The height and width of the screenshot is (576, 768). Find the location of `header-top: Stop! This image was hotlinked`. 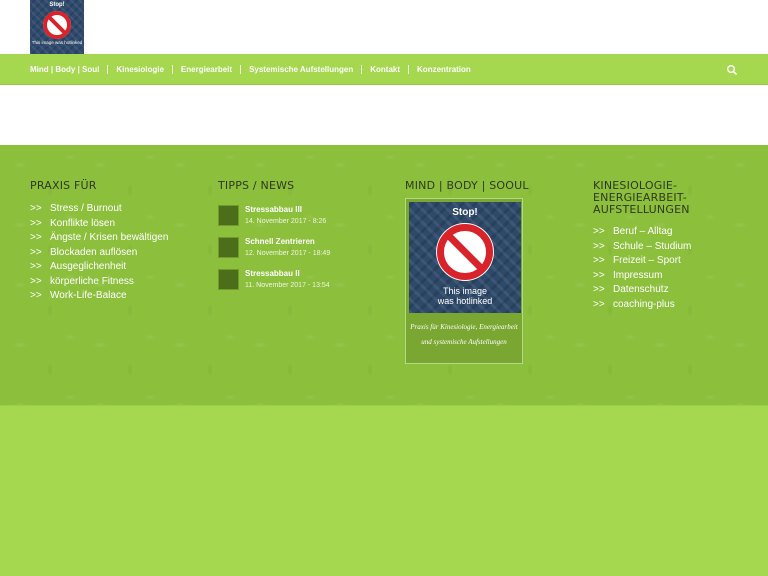

header-top: Stop! This image was hotlinked is located at coordinates (384, 27).